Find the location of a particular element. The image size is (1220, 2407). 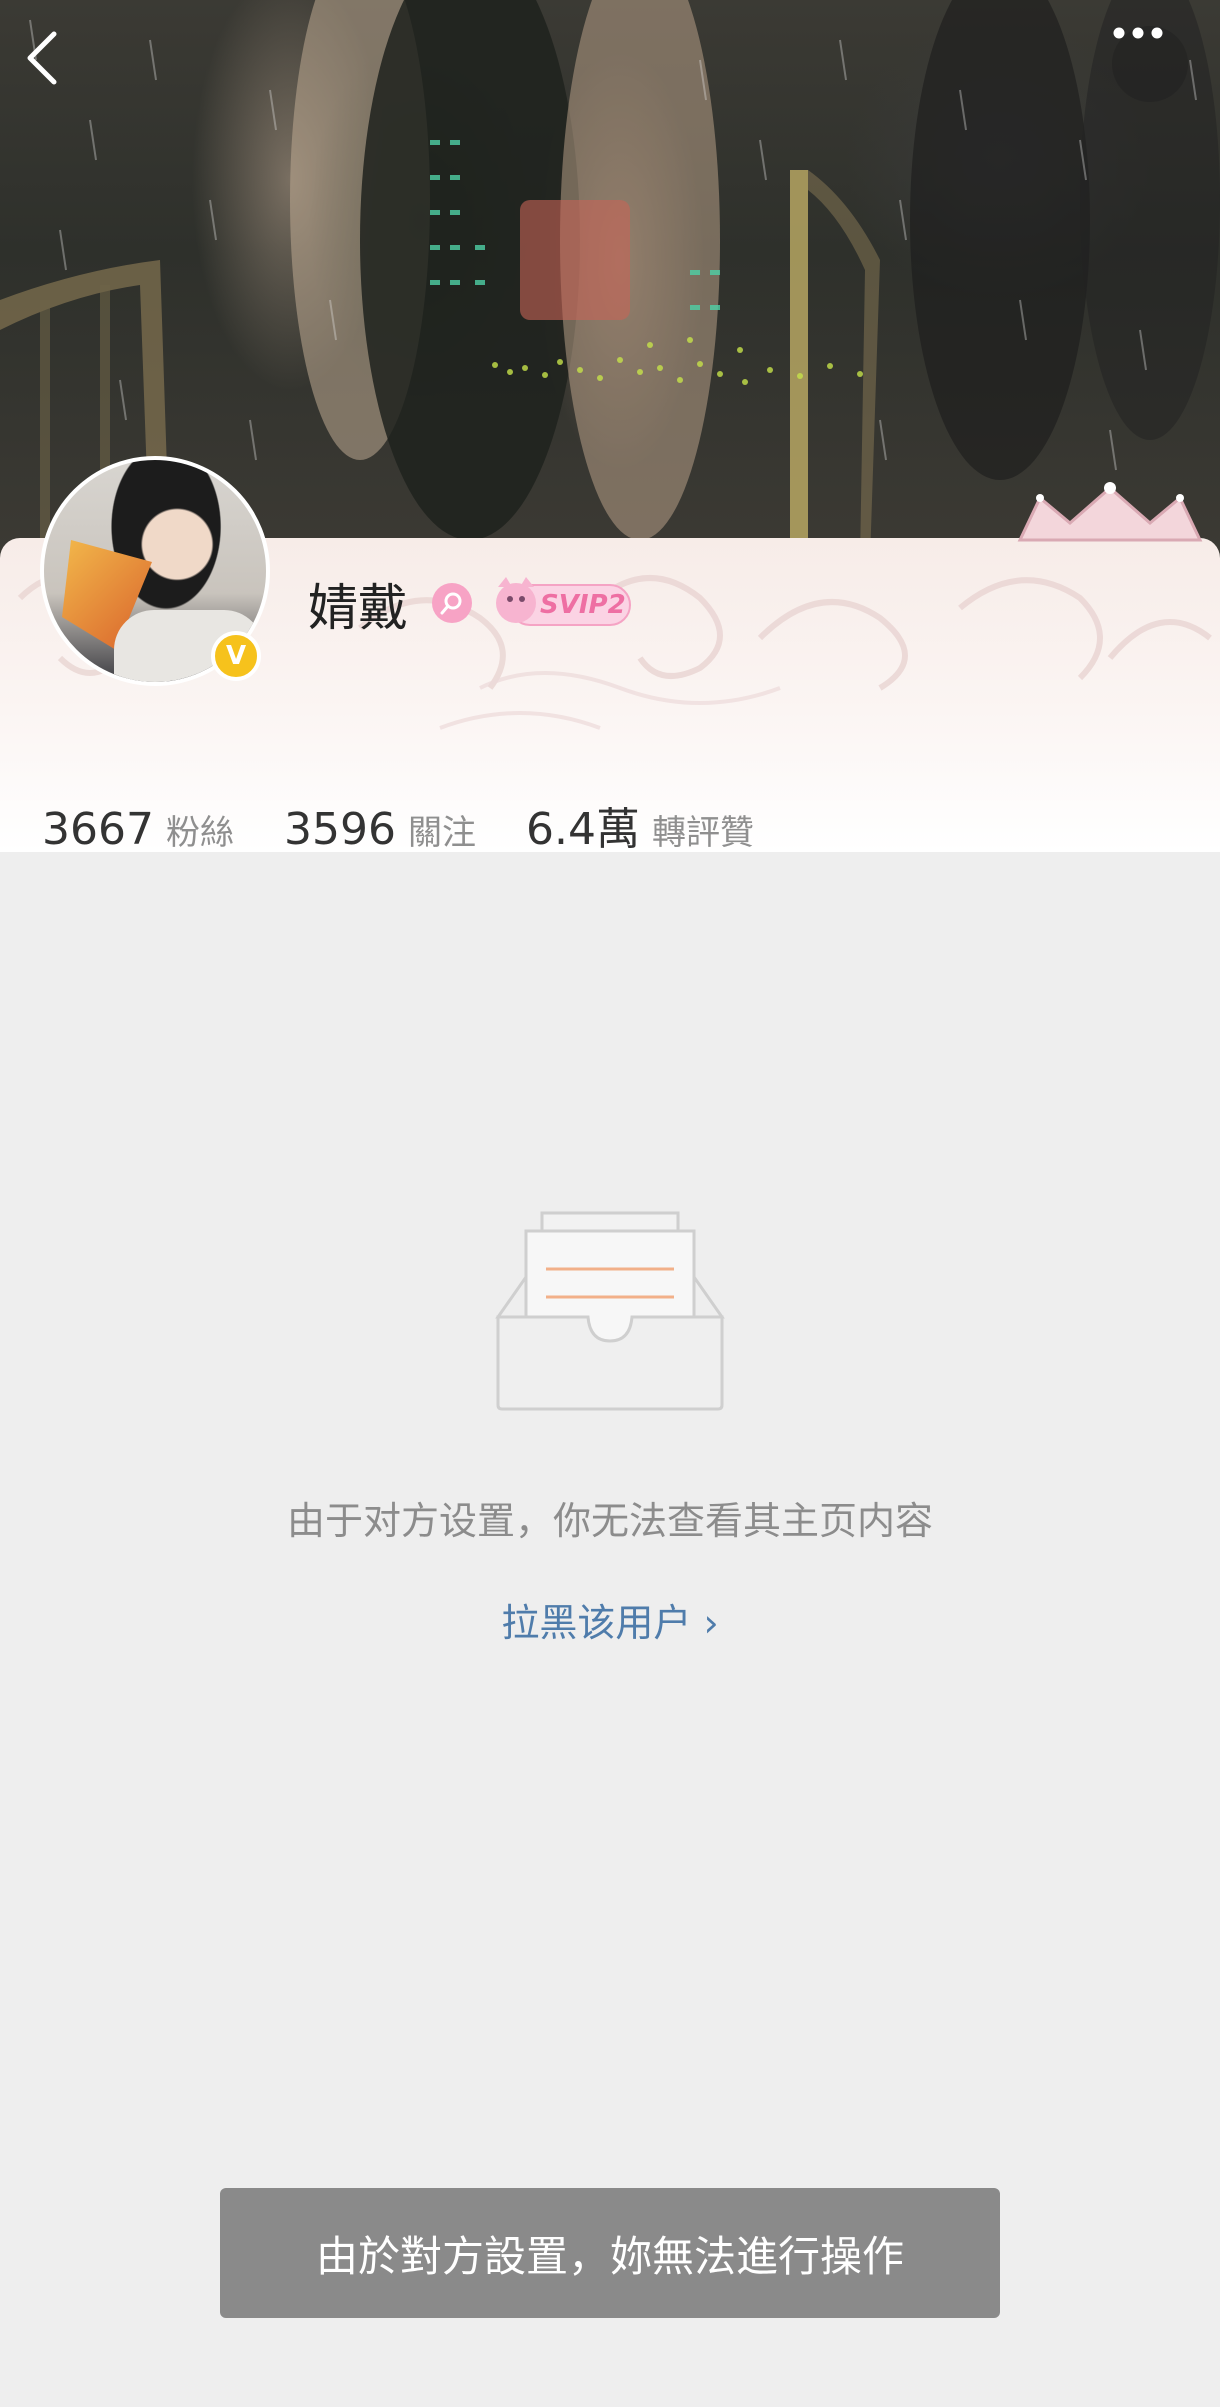

stat-followers-value: 3667 is located at coordinates (98, 829).